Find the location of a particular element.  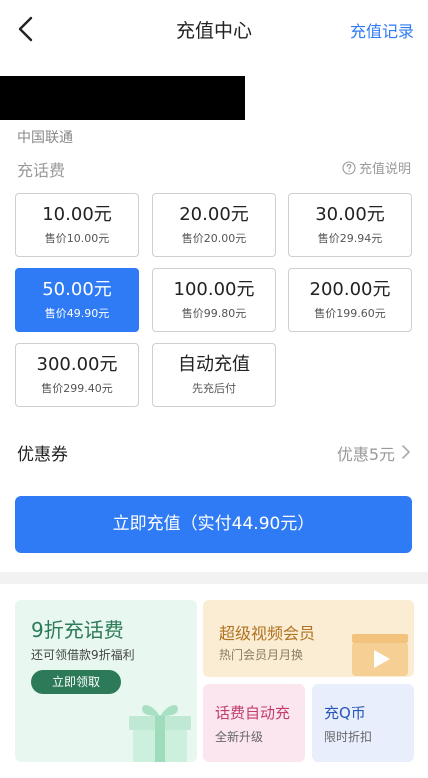

option-price: 售价49.90元 is located at coordinates (77, 313).